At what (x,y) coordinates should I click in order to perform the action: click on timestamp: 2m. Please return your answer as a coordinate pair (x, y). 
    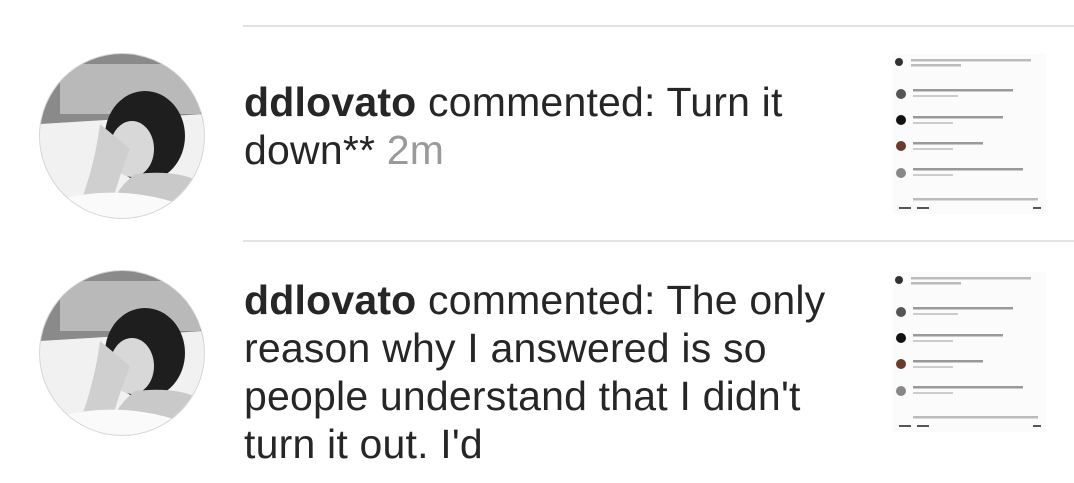
    Looking at the image, I should click on (415, 150).